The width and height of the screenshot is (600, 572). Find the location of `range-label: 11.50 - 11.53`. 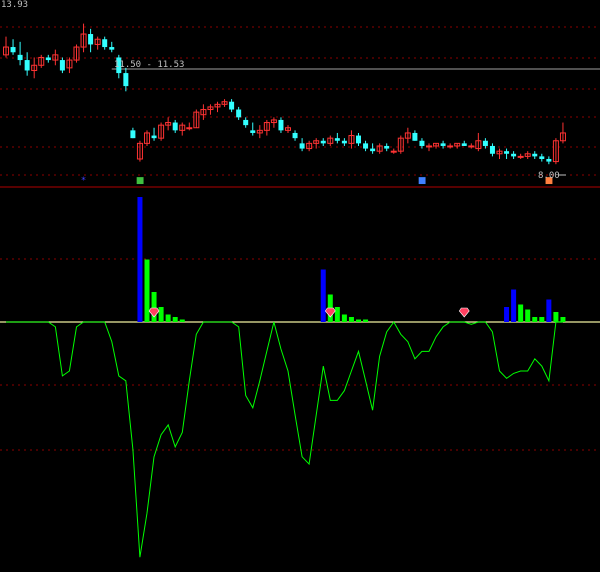

range-label: 11.50 - 11.53 is located at coordinates (149, 65).